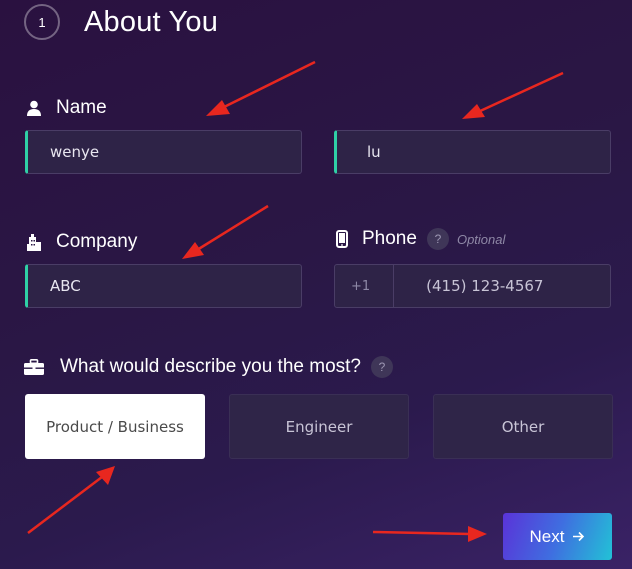 Image resolution: width=632 pixels, height=569 pixels. What do you see at coordinates (34, 242) in the screenshot?
I see `building-icon` at bounding box center [34, 242].